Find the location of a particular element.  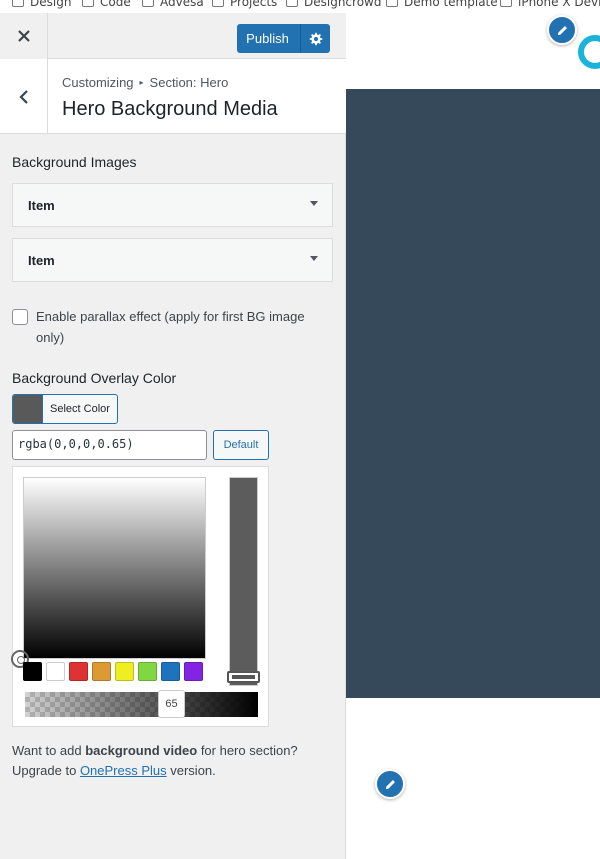

site-logo is located at coordinates (589, 52).